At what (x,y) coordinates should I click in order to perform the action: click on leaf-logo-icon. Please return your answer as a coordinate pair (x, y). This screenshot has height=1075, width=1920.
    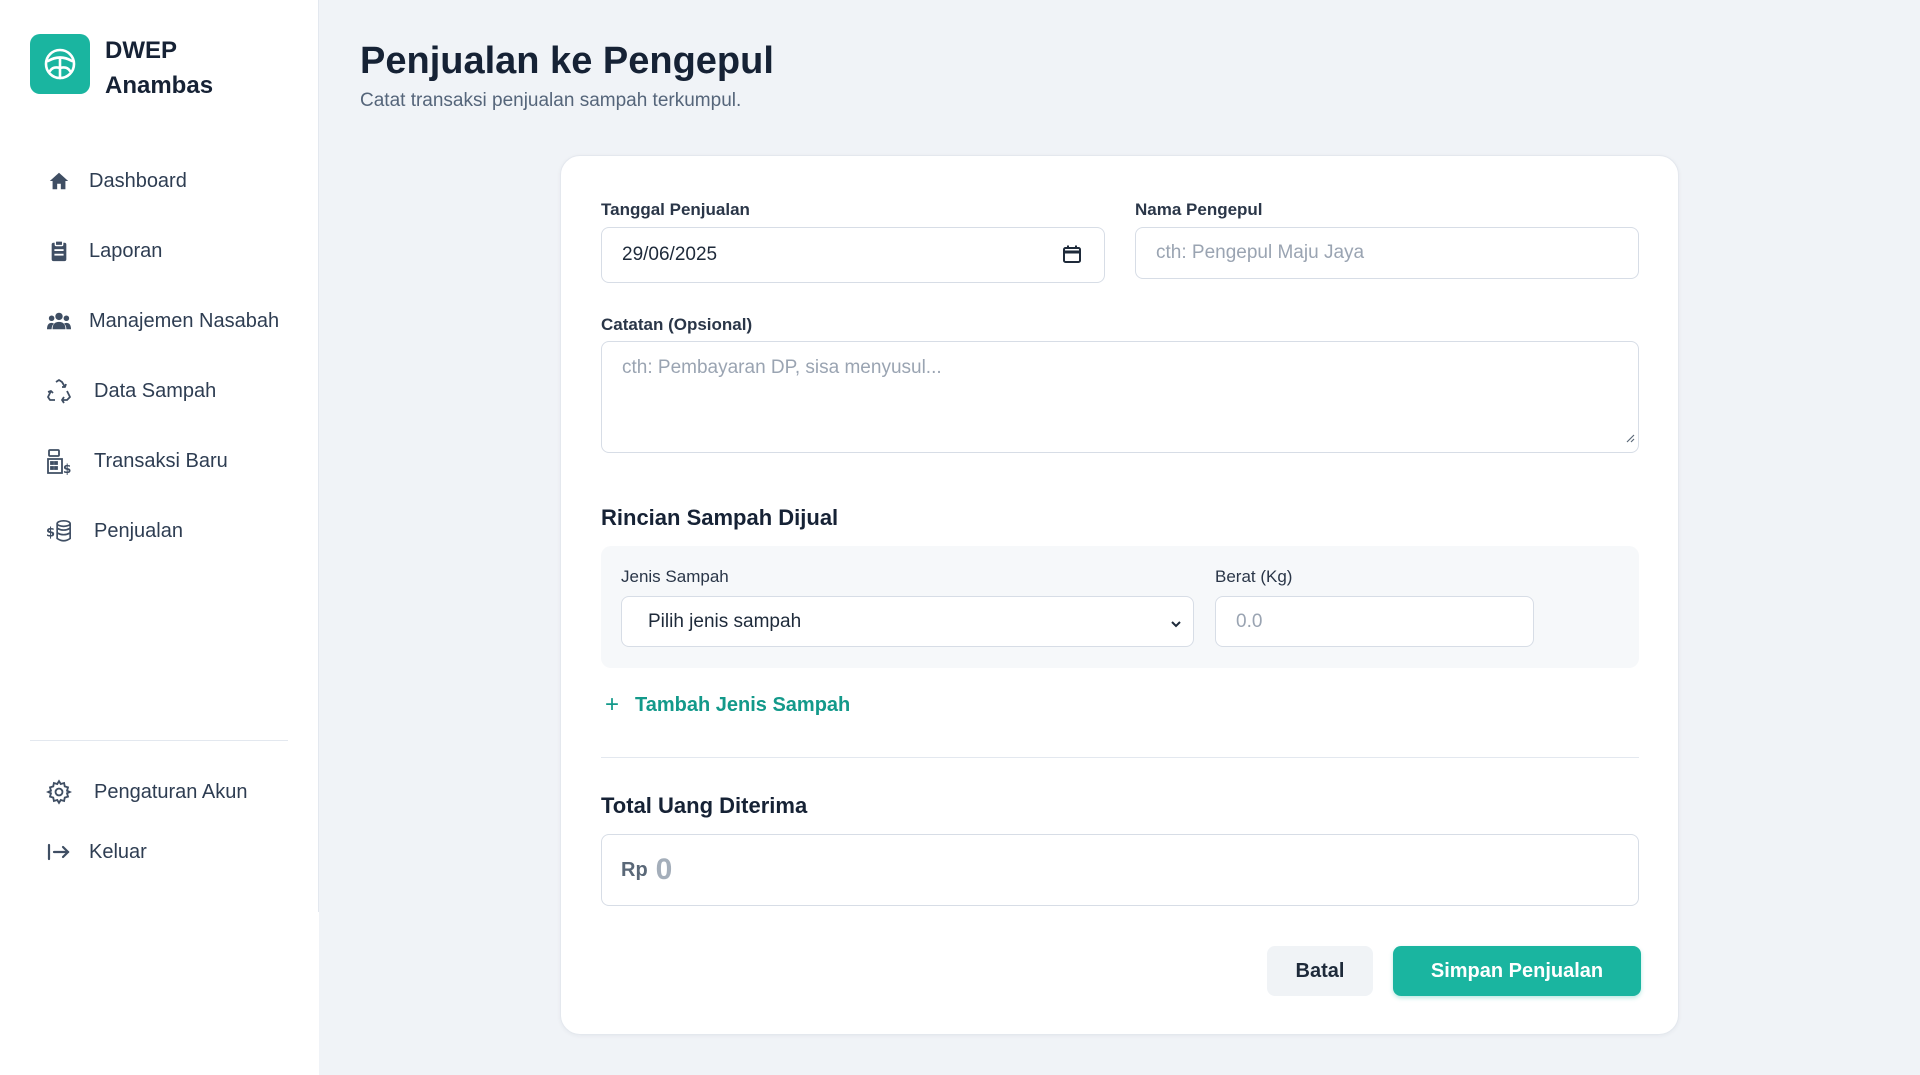
    Looking at the image, I should click on (60, 64).